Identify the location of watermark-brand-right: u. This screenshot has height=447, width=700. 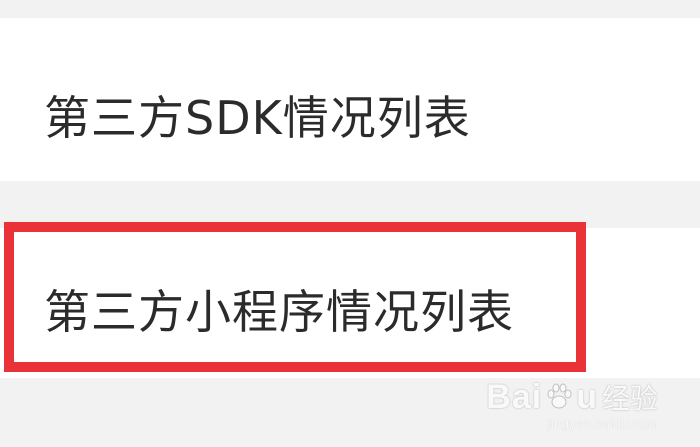
(587, 396).